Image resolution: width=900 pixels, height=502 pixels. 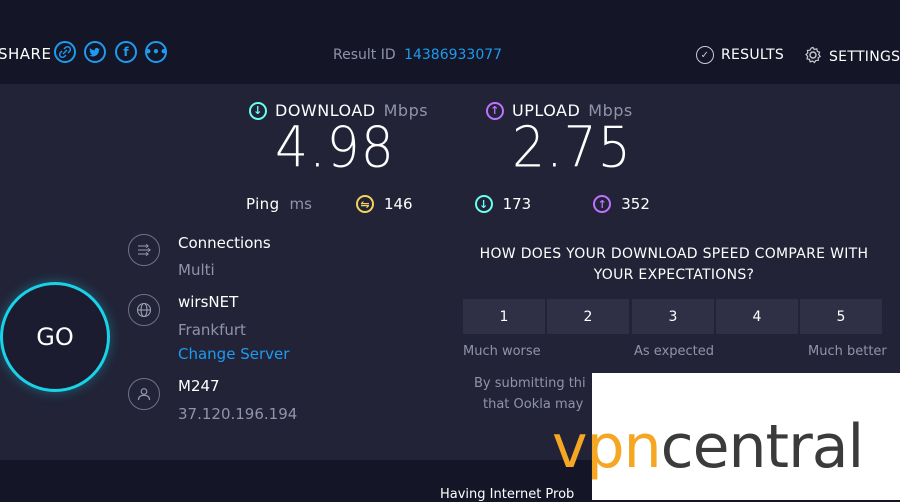 What do you see at coordinates (144, 310) in the screenshot?
I see `globe-icon` at bounding box center [144, 310].